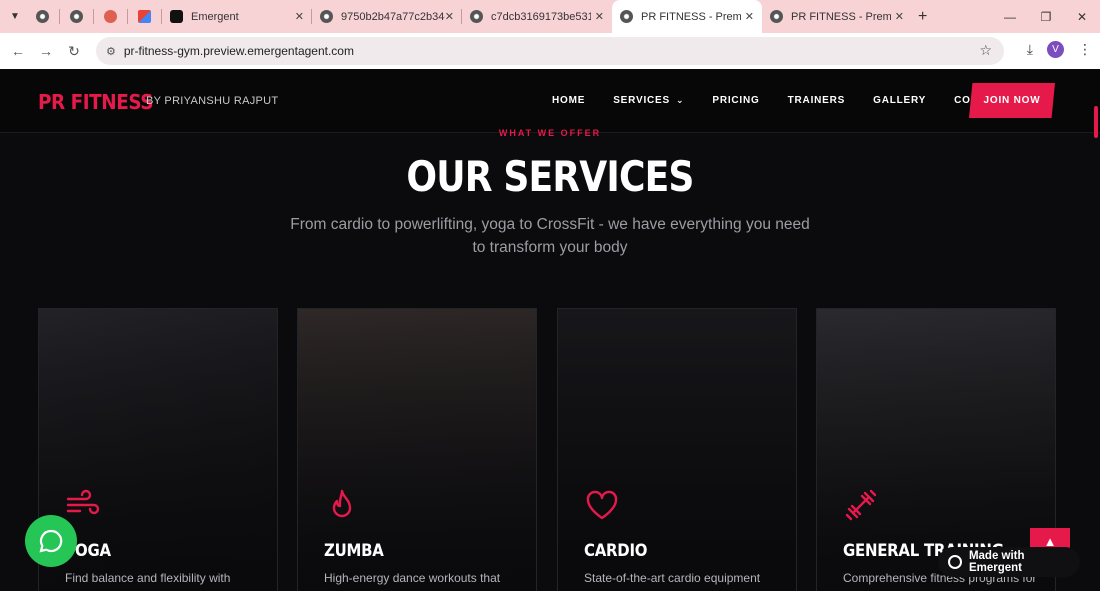 The width and height of the screenshot is (1100, 591). What do you see at coordinates (616, 551) in the screenshot?
I see `service-title: CARDIO` at bounding box center [616, 551].